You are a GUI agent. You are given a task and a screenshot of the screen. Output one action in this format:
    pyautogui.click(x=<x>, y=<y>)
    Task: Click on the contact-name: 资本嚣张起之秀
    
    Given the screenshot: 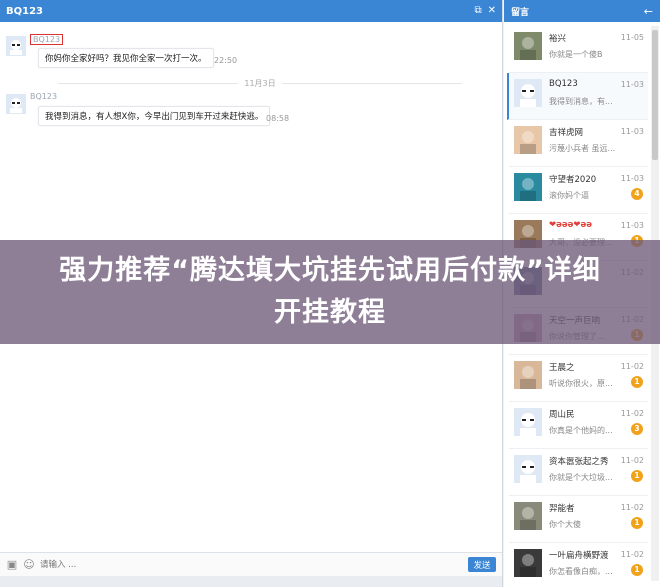 What is the action you would take?
    pyautogui.click(x=579, y=462)
    